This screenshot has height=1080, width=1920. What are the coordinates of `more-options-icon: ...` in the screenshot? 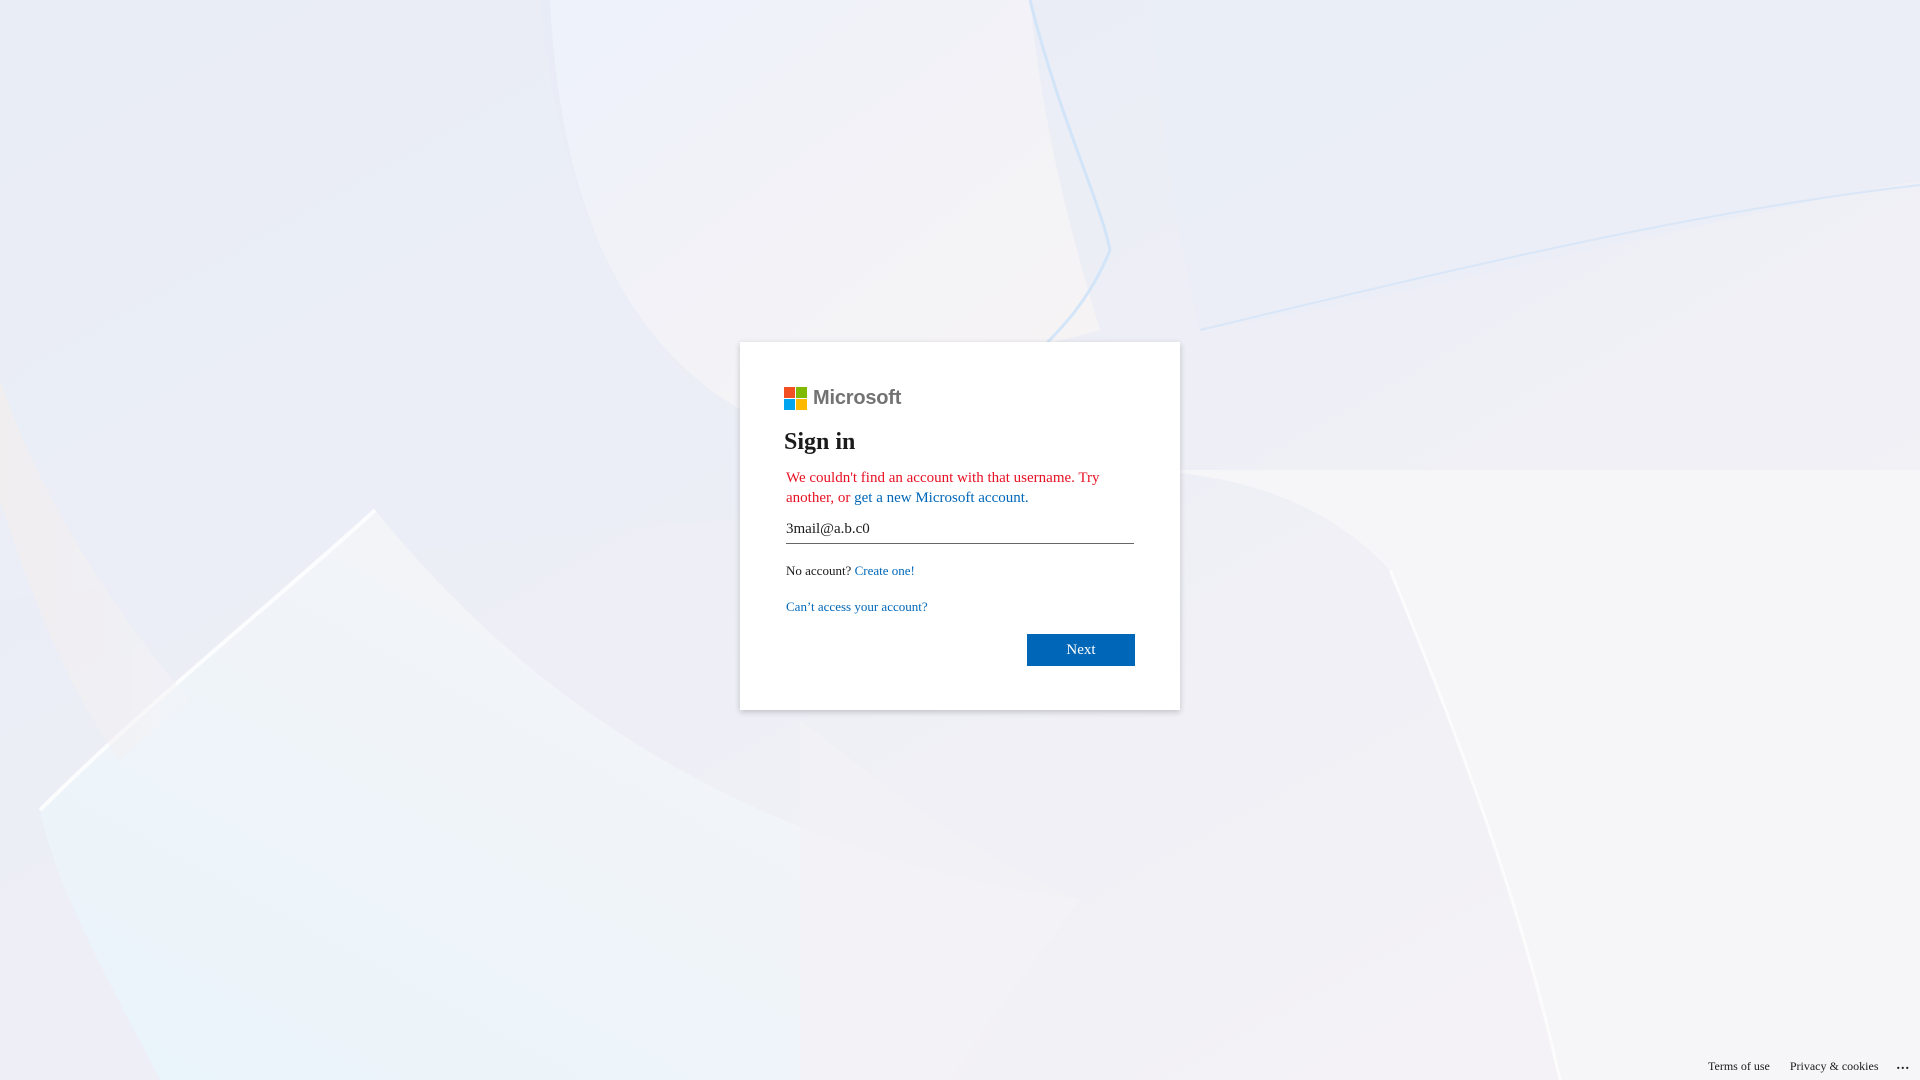 It's located at (1904, 1066).